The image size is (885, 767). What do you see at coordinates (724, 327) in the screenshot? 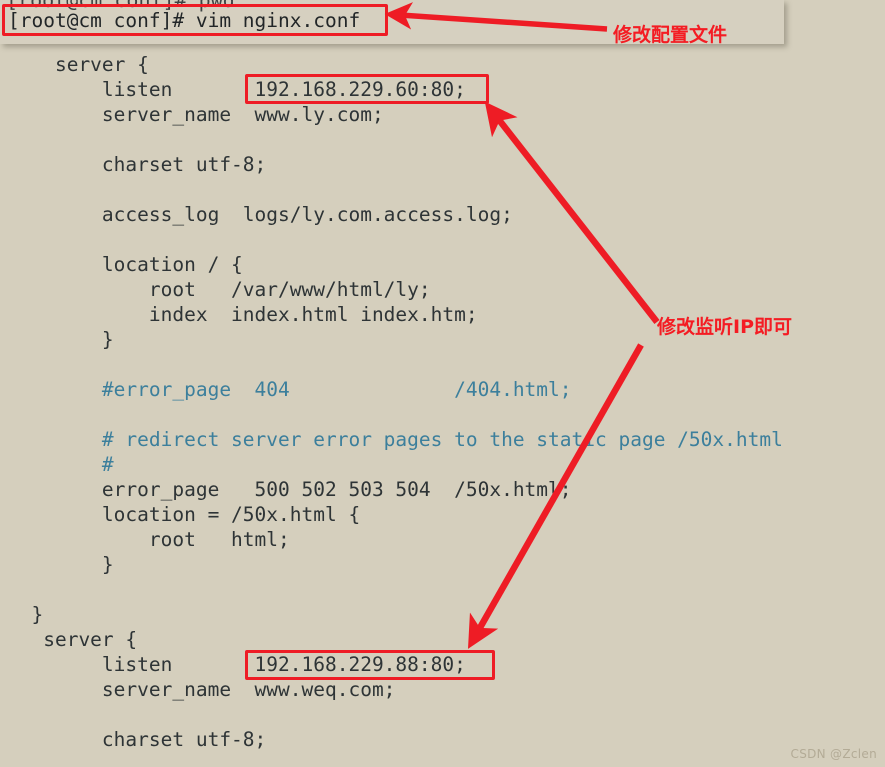
I see `annotation-label-change-listen-ip: 修改监听IP即可` at bounding box center [724, 327].